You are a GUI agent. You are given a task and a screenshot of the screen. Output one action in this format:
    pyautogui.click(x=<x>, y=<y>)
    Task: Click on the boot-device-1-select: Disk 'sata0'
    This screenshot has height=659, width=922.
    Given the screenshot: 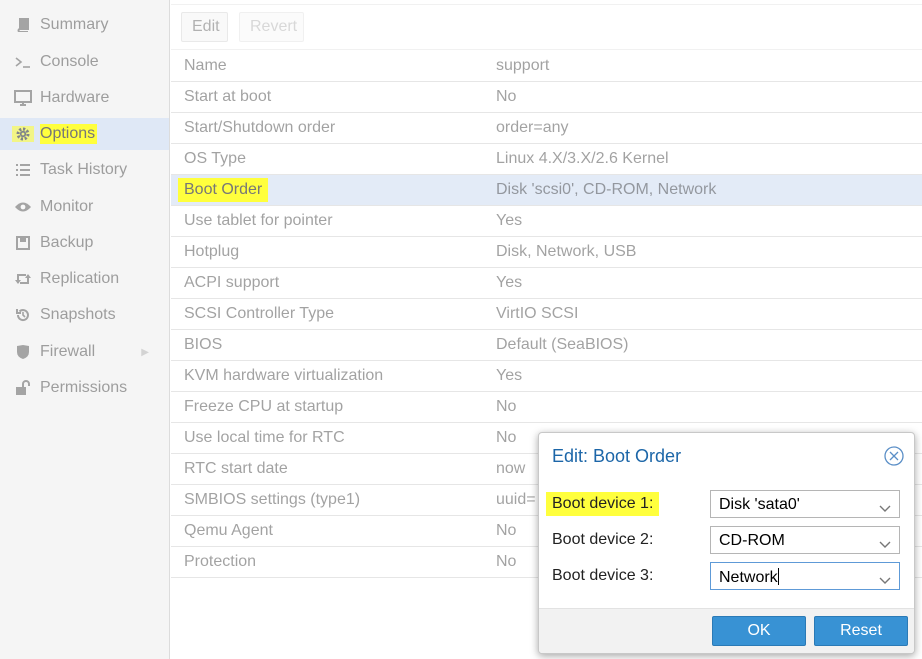 What is the action you would take?
    pyautogui.click(x=805, y=504)
    